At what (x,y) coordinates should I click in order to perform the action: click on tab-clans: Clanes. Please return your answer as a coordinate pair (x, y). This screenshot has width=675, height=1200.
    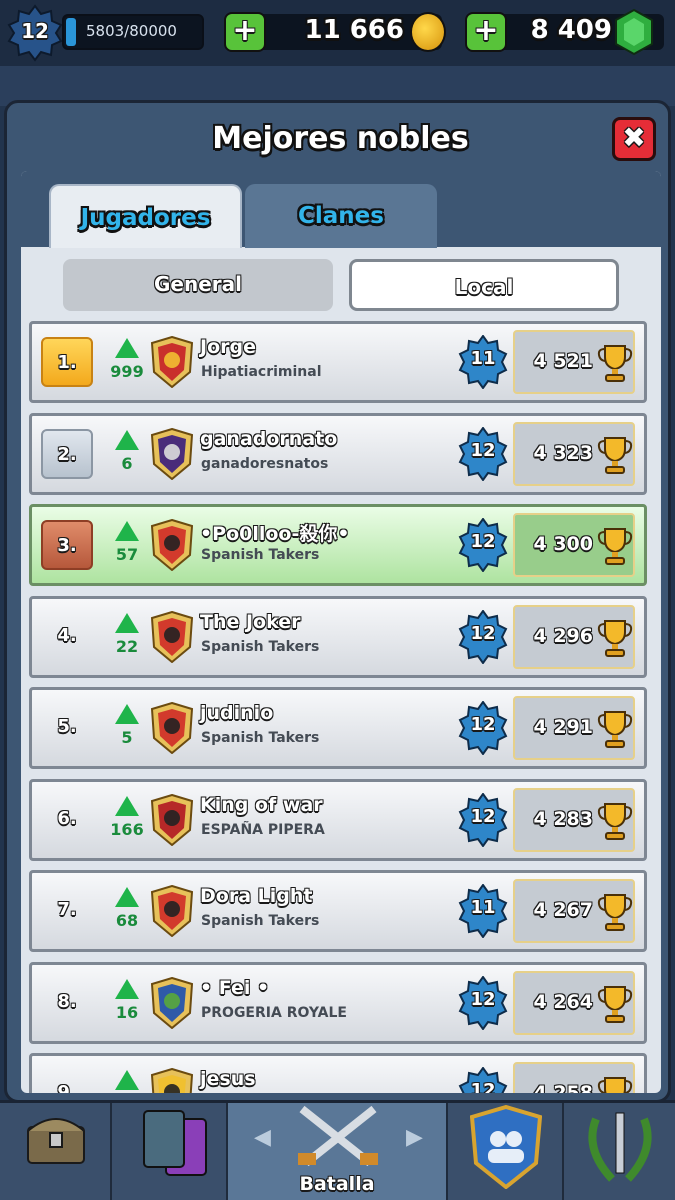
    Looking at the image, I should click on (341, 216).